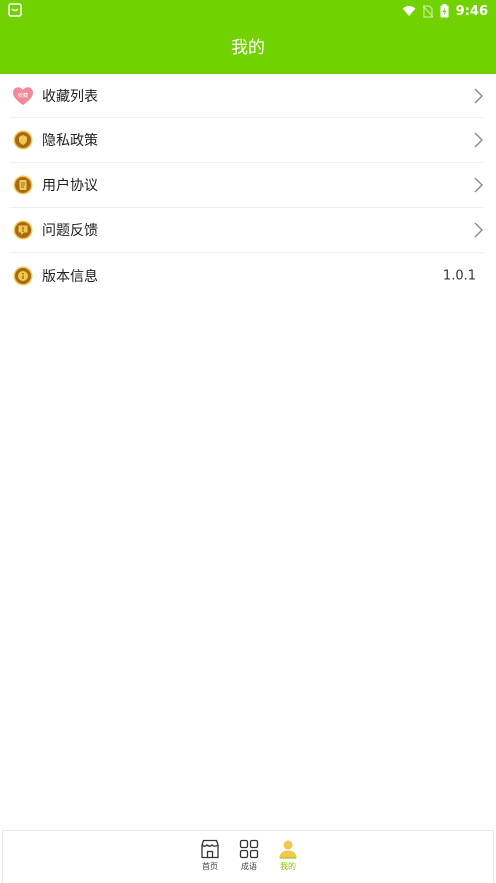 This screenshot has height=883, width=496. I want to click on tab-idioms: 成语, so click(249, 856).